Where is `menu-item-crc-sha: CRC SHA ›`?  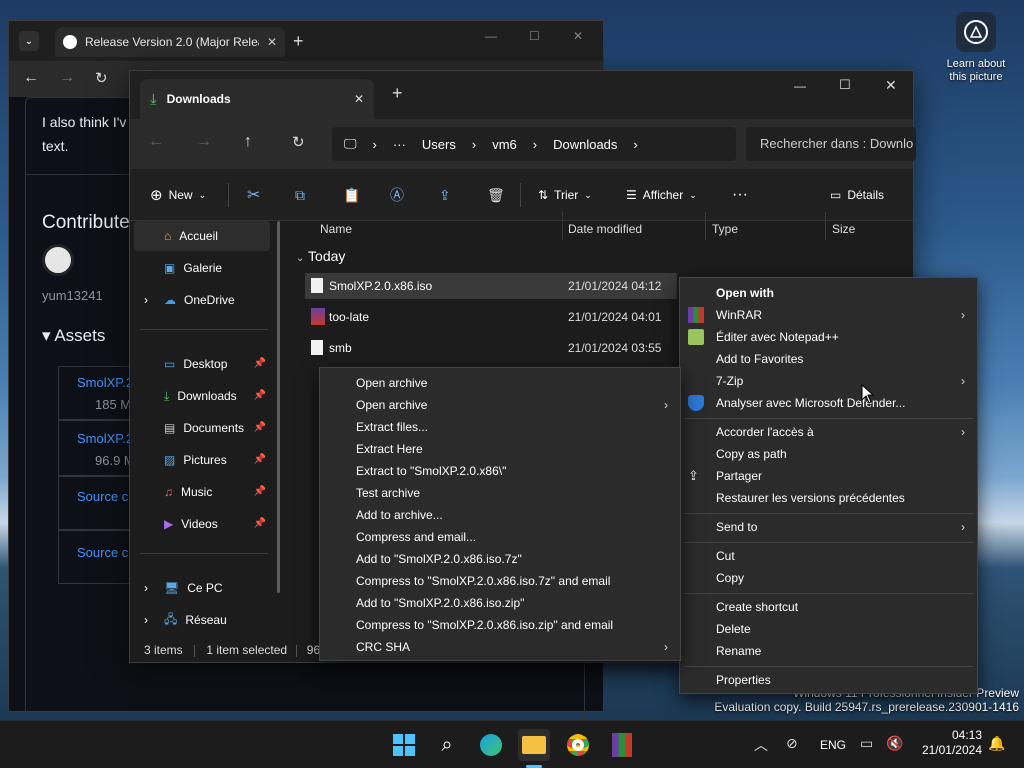
menu-item-crc-sha: CRC SHA › is located at coordinates (500, 647).